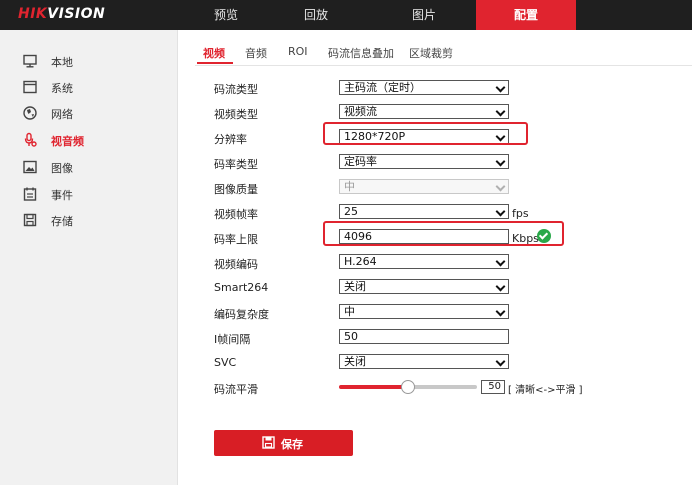 The height and width of the screenshot is (485, 692). Describe the element at coordinates (424, 311) in the screenshot. I see `encoding-complexity-select: 中` at that location.